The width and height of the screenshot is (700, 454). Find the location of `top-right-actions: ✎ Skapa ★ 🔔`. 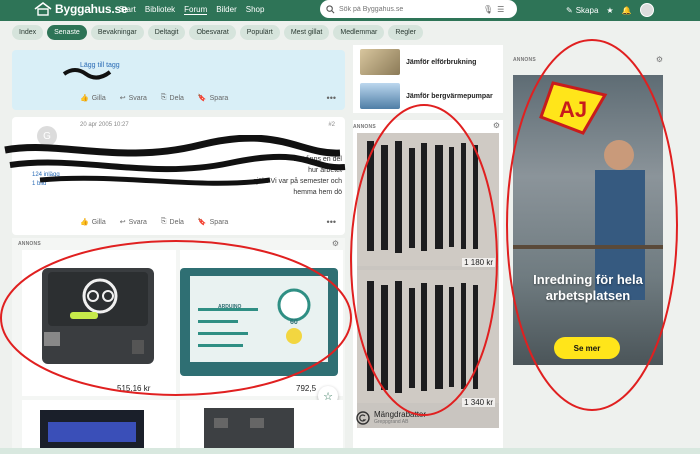

top-right-actions: ✎ Skapa ★ 🔔 is located at coordinates (610, 10).